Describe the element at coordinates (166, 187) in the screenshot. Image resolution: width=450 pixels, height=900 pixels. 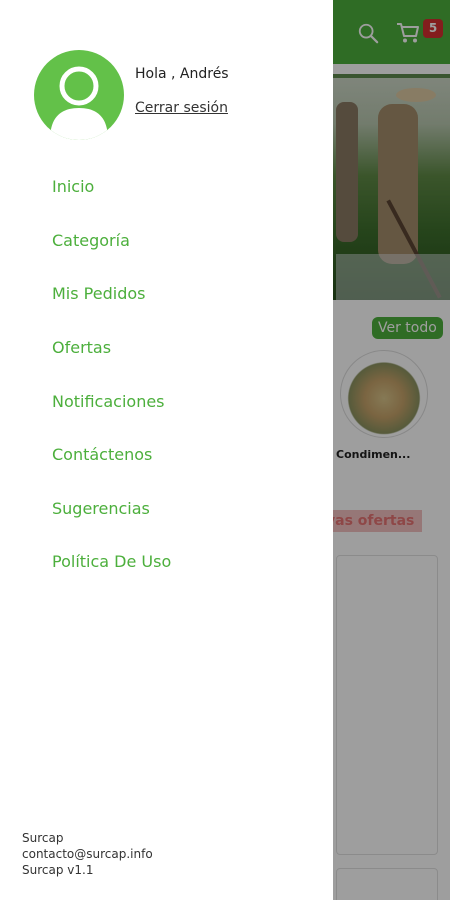
I see `menu-item-inicio: Inicio` at that location.